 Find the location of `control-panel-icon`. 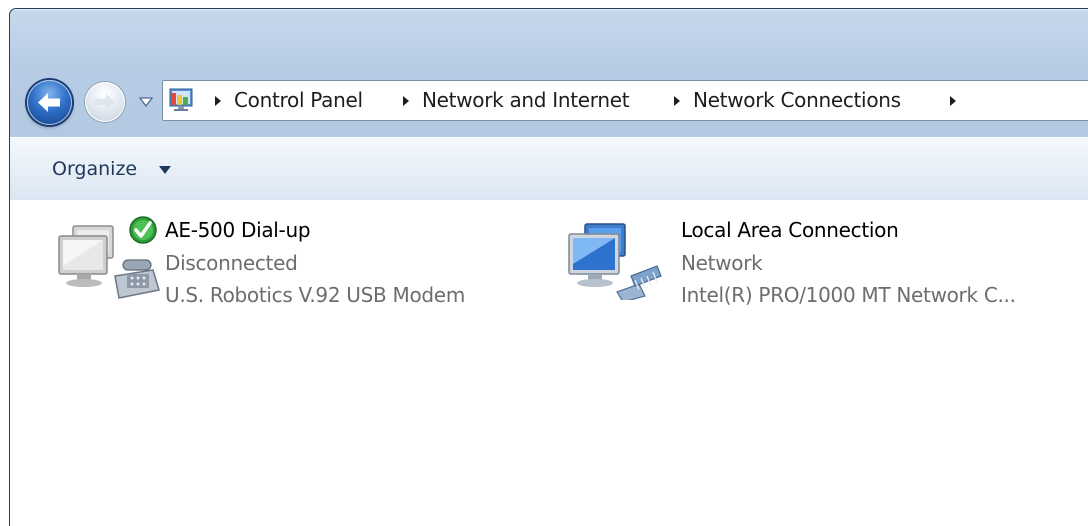

control-panel-icon is located at coordinates (181, 99).